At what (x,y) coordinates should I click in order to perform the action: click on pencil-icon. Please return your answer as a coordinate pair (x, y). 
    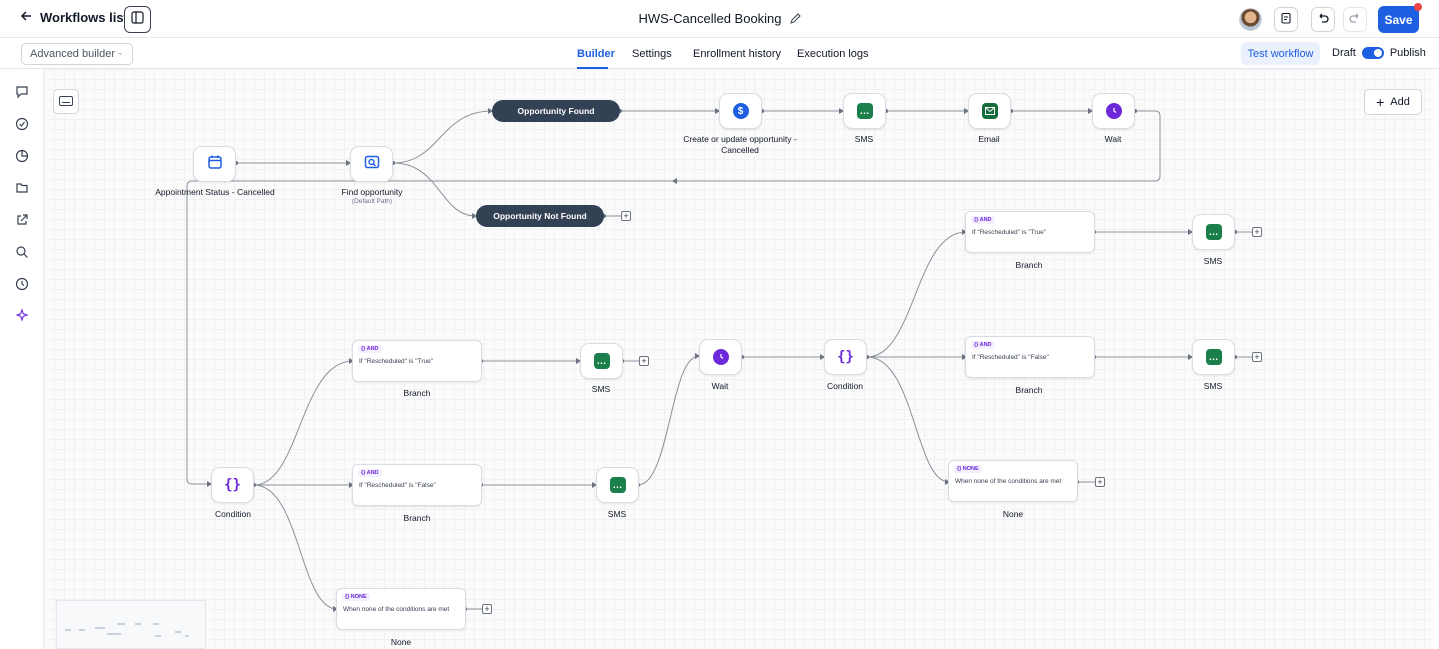
    Looking at the image, I should click on (795, 18).